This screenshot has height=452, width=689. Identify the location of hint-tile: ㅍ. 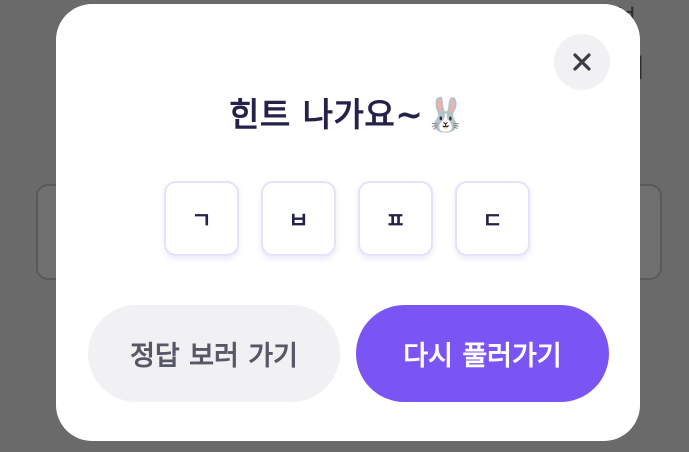
(395, 218).